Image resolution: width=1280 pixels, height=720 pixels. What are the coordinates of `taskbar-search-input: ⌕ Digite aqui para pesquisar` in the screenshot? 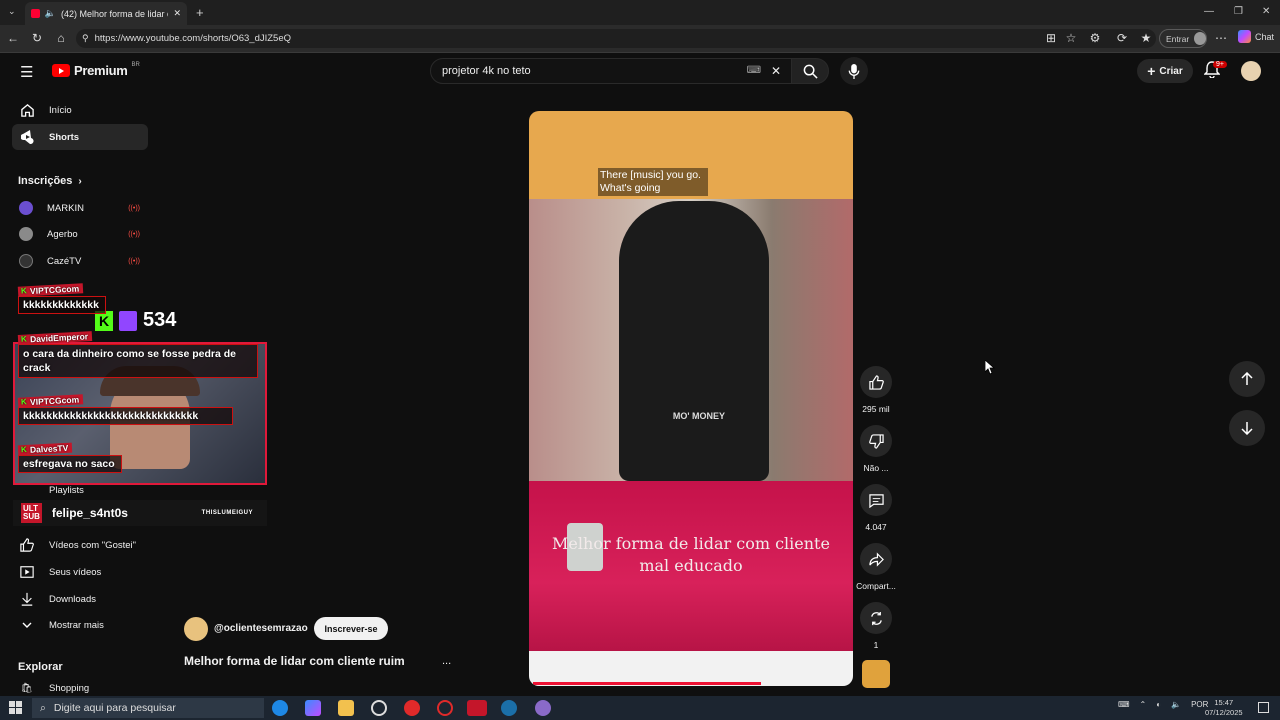 It's located at (148, 708).